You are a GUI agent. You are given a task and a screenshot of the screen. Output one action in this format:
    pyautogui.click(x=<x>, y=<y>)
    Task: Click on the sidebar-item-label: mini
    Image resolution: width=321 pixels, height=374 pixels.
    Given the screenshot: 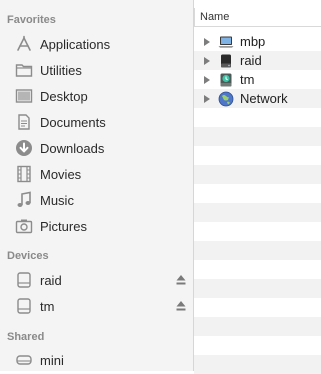 What is the action you would take?
    pyautogui.click(x=52, y=360)
    